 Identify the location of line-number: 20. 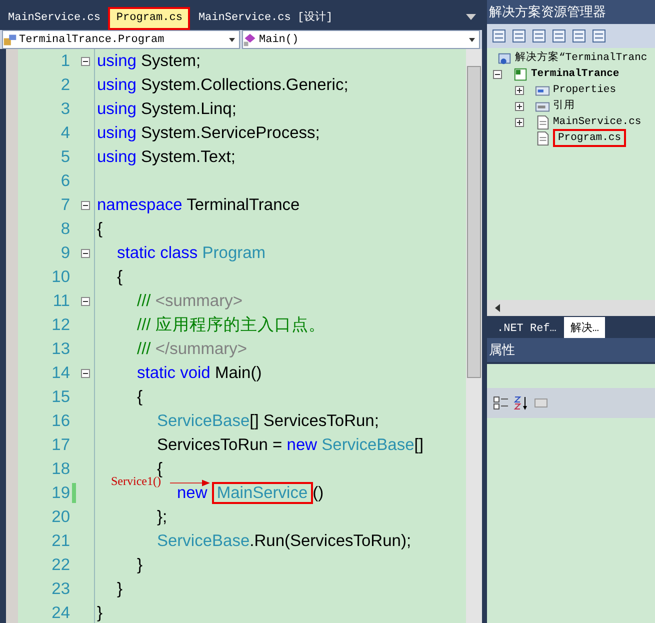
(60, 517).